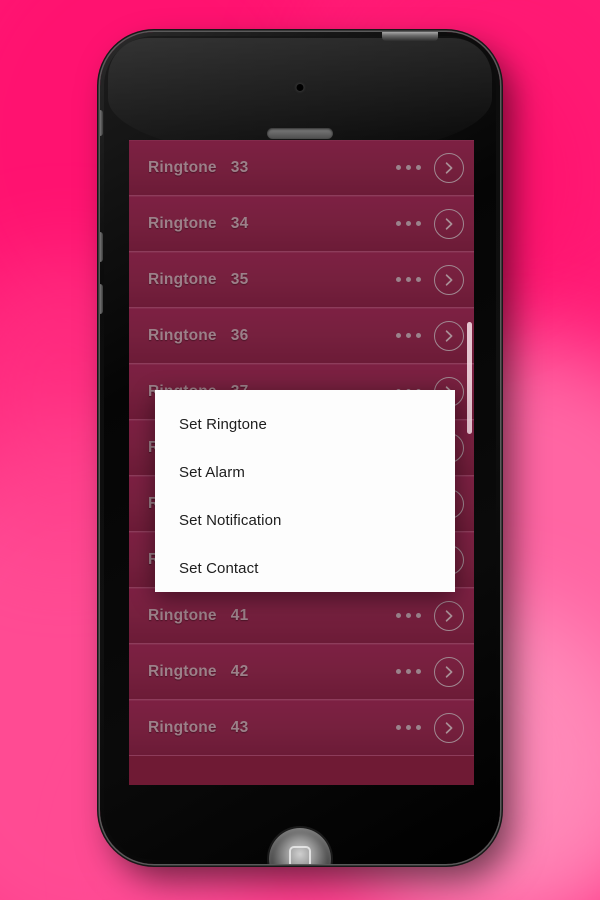  I want to click on table-row: Ringtone 41, so click(301, 616).